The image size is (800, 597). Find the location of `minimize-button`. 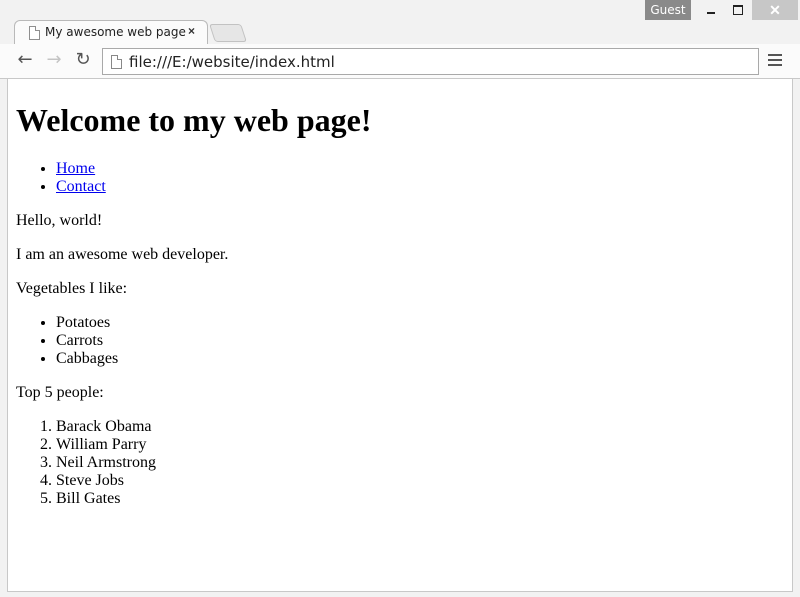

minimize-button is located at coordinates (711, 10).